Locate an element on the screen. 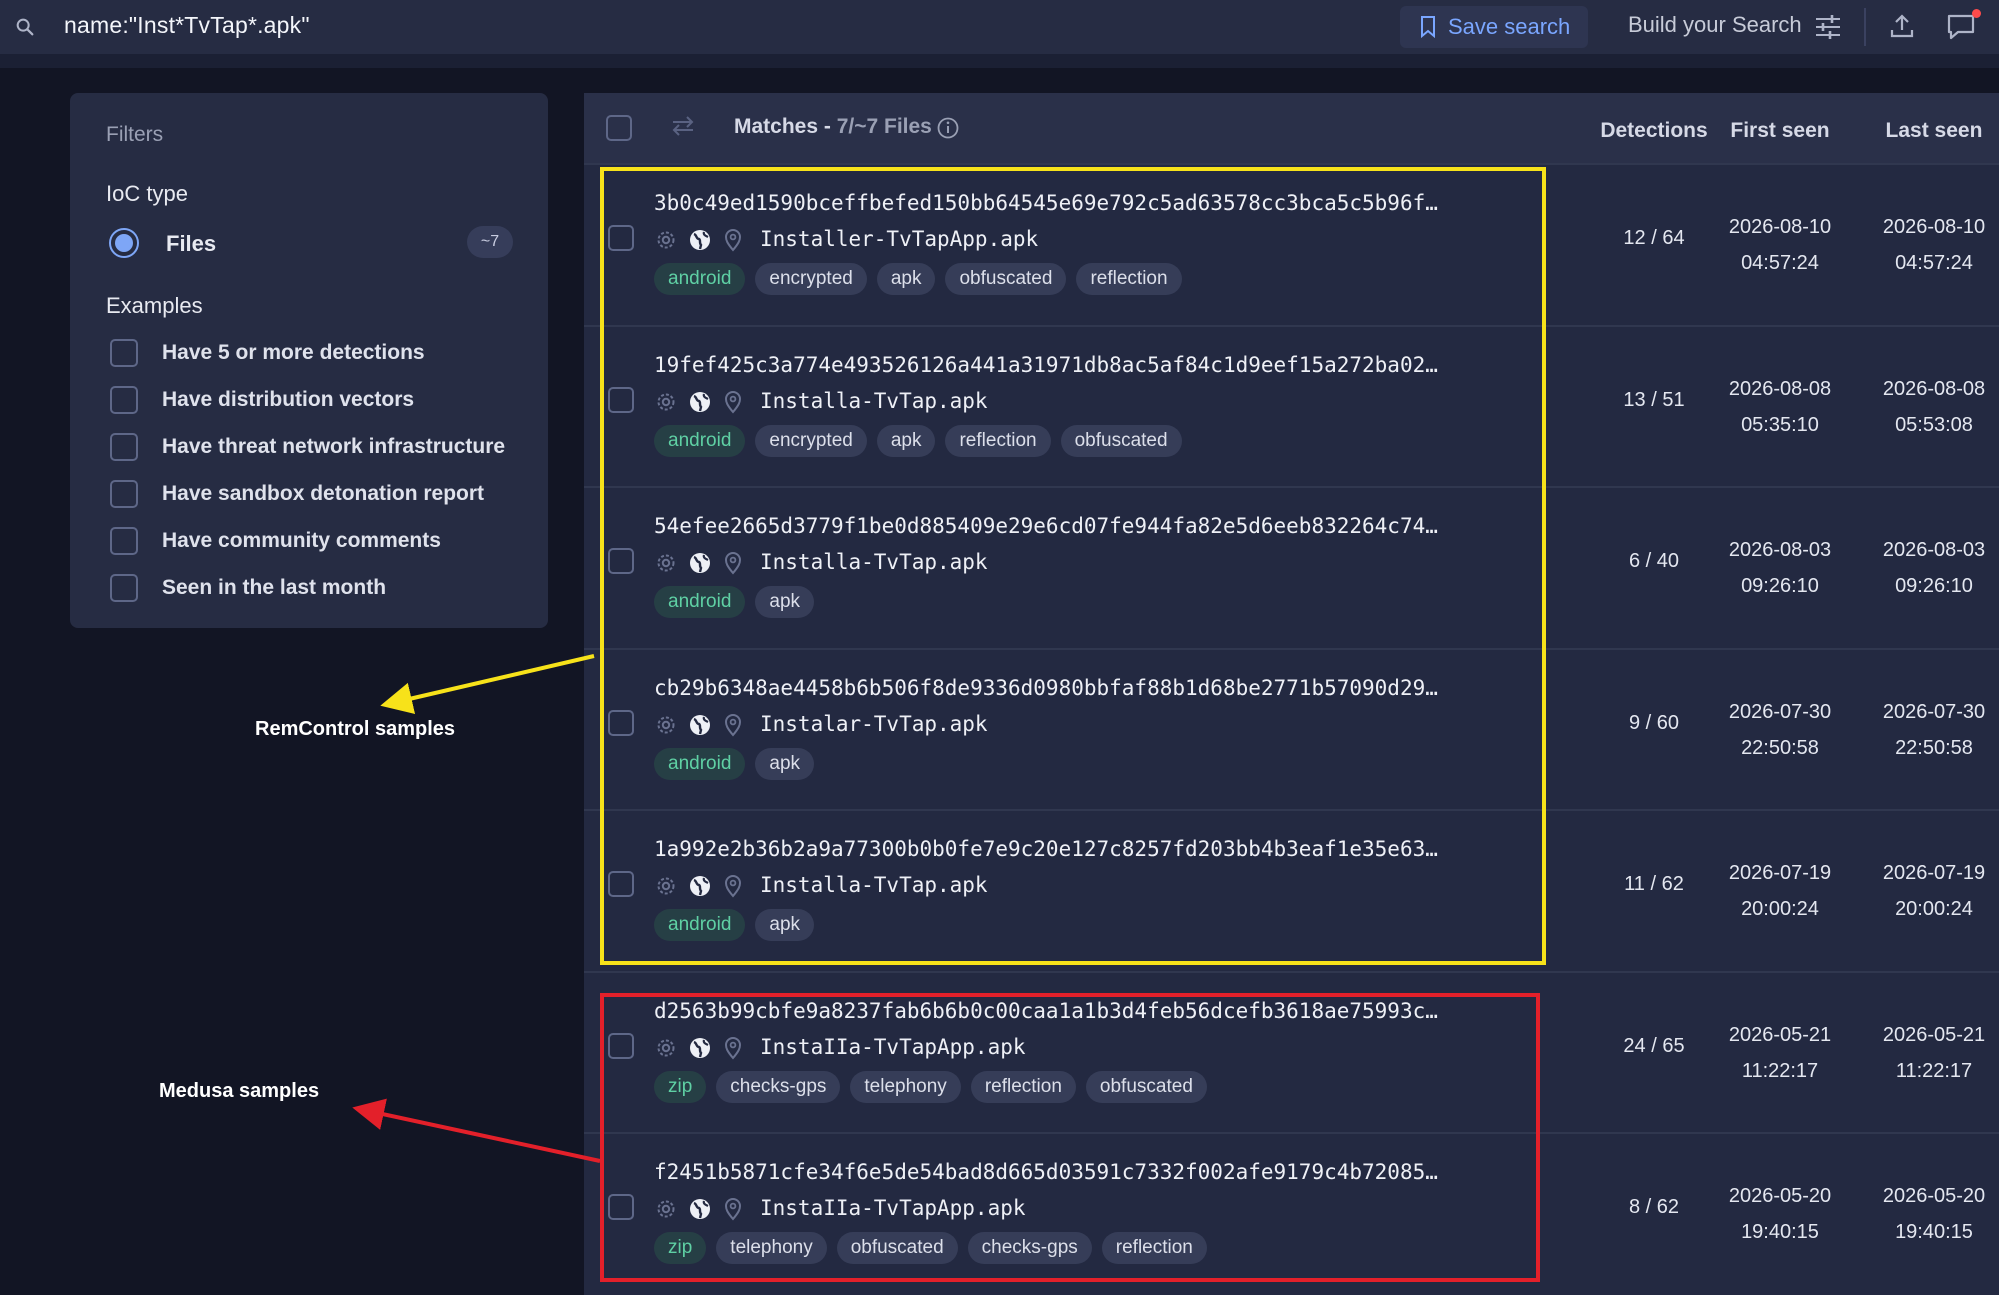 This screenshot has width=1999, height=1295. files-count-badge: ~7 is located at coordinates (490, 242).